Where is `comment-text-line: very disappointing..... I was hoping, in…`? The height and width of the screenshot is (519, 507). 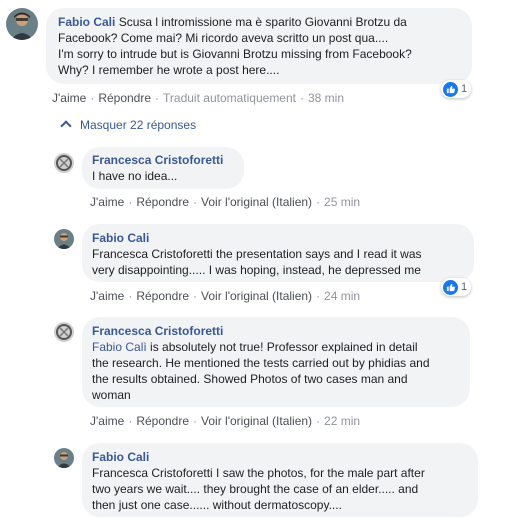
comment-text-line: very disappointing..... I was hoping, in… is located at coordinates (256, 270).